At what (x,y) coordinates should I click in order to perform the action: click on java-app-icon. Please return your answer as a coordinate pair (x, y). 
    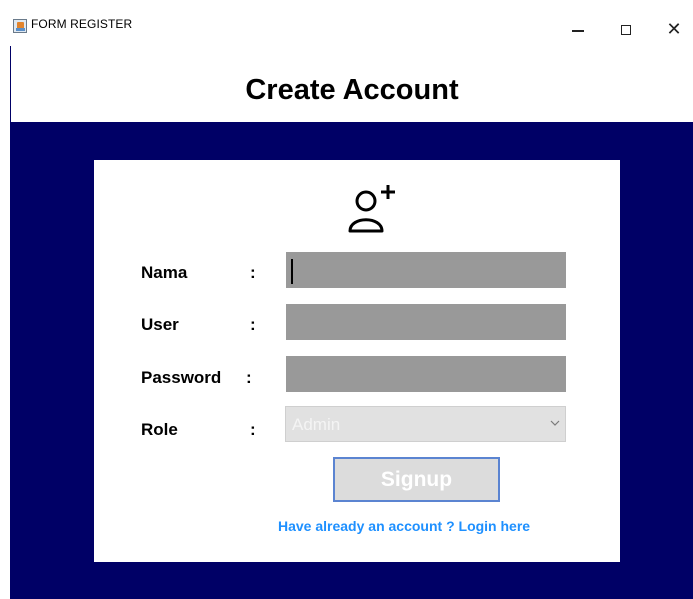
    Looking at the image, I should click on (20, 26).